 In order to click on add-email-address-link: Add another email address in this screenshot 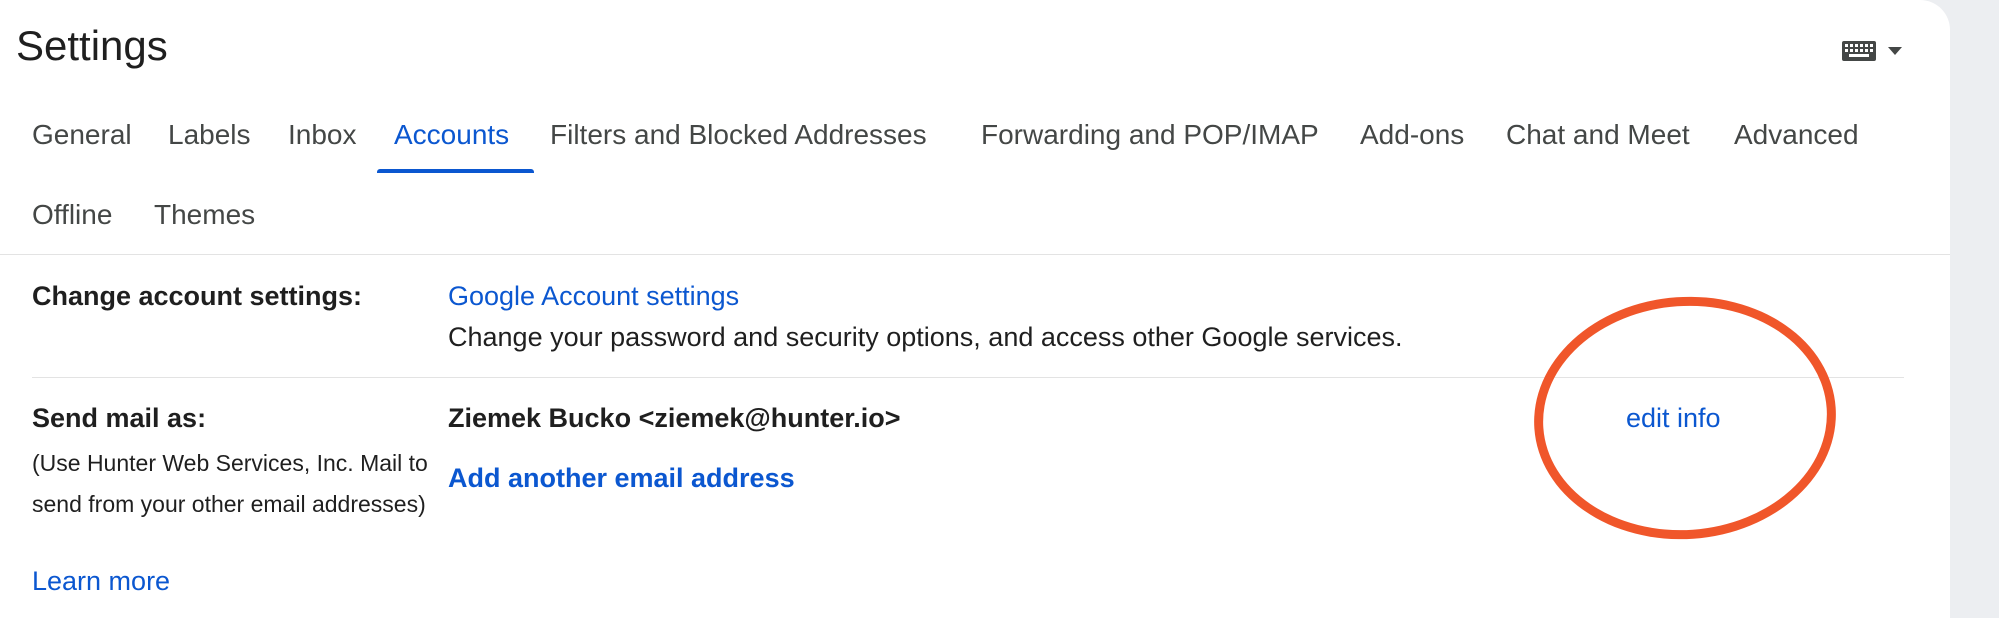, I will do `click(621, 478)`.